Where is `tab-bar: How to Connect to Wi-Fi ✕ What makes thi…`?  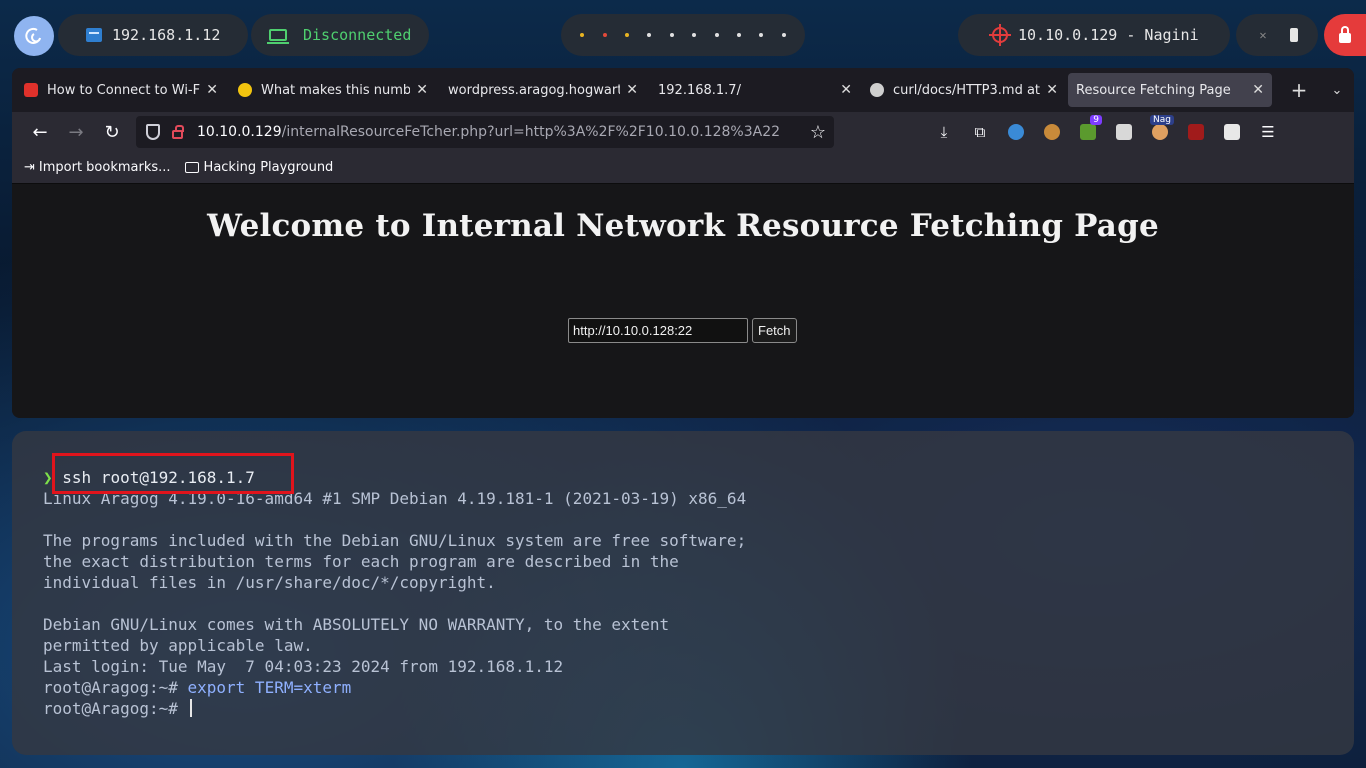
tab-bar: How to Connect to Wi-Fi ✕ What makes thi… is located at coordinates (683, 90).